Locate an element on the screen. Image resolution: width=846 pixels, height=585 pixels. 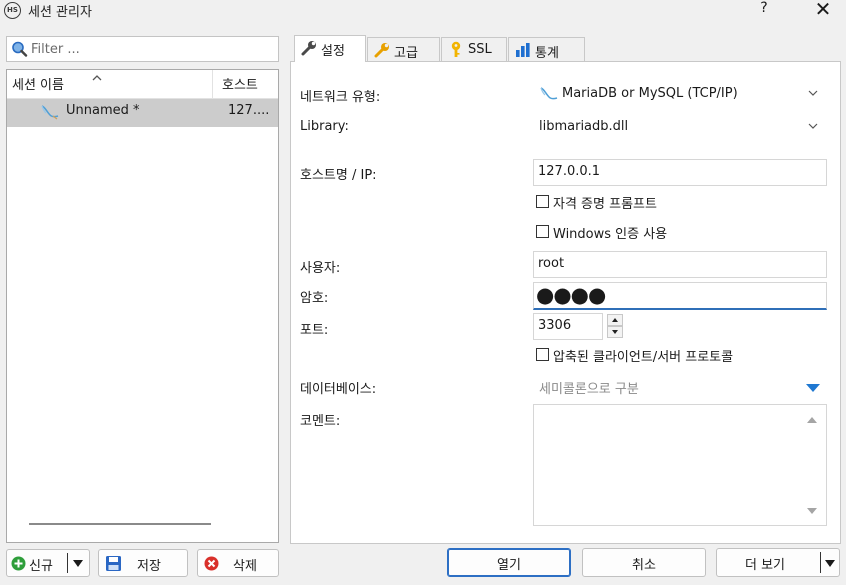
tree-header: 세션 이름 호스트 is located at coordinates (142, 84).